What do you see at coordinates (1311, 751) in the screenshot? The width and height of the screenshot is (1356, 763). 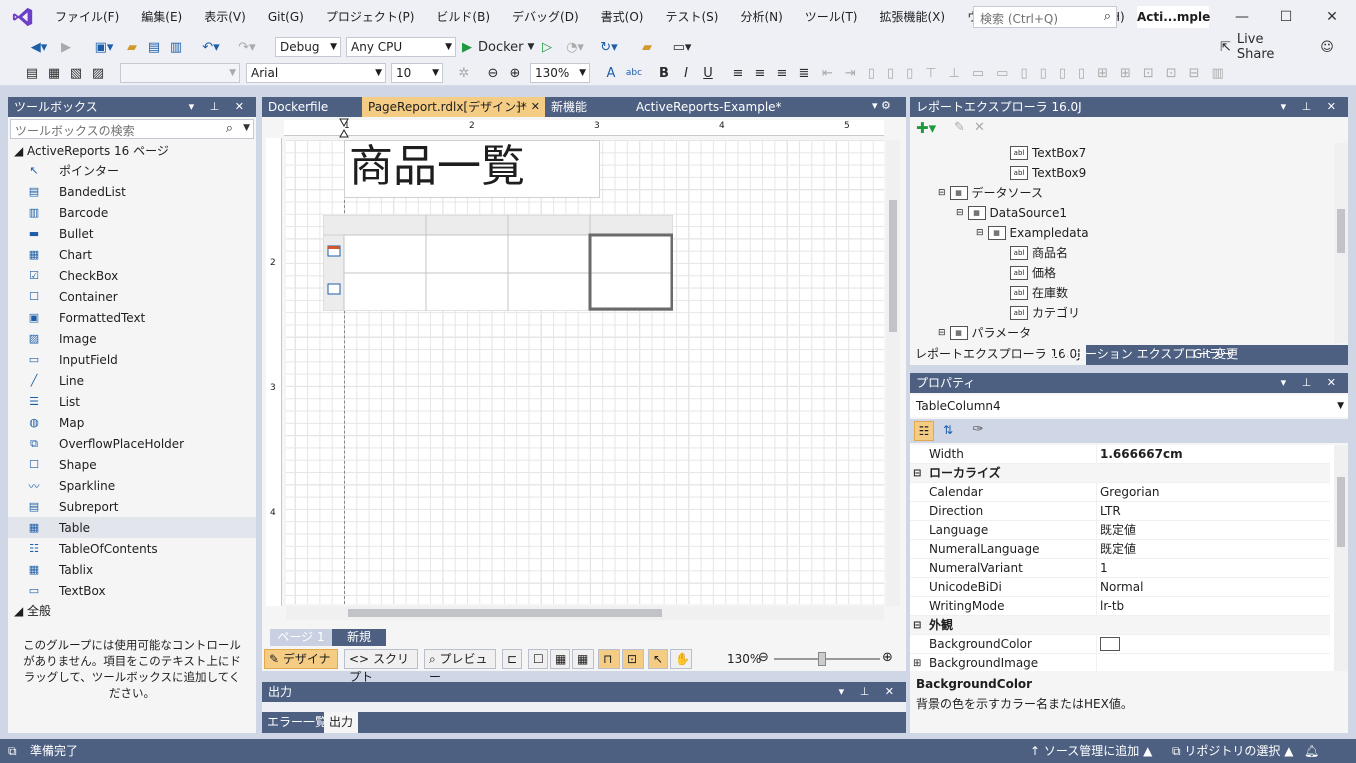 I see `notifications-icon: 🔔︎` at bounding box center [1311, 751].